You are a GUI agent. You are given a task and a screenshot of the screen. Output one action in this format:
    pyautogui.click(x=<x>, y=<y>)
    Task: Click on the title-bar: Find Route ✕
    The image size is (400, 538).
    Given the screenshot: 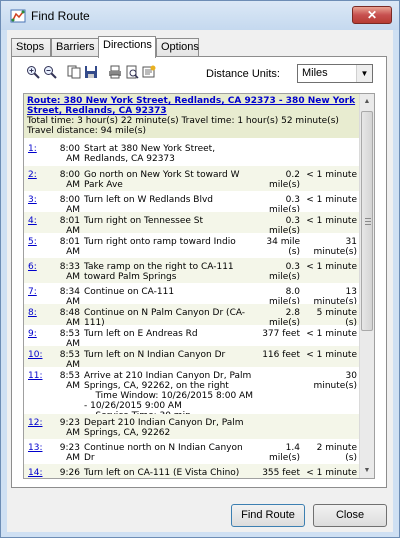 What is the action you would take?
    pyautogui.click(x=200, y=15)
    